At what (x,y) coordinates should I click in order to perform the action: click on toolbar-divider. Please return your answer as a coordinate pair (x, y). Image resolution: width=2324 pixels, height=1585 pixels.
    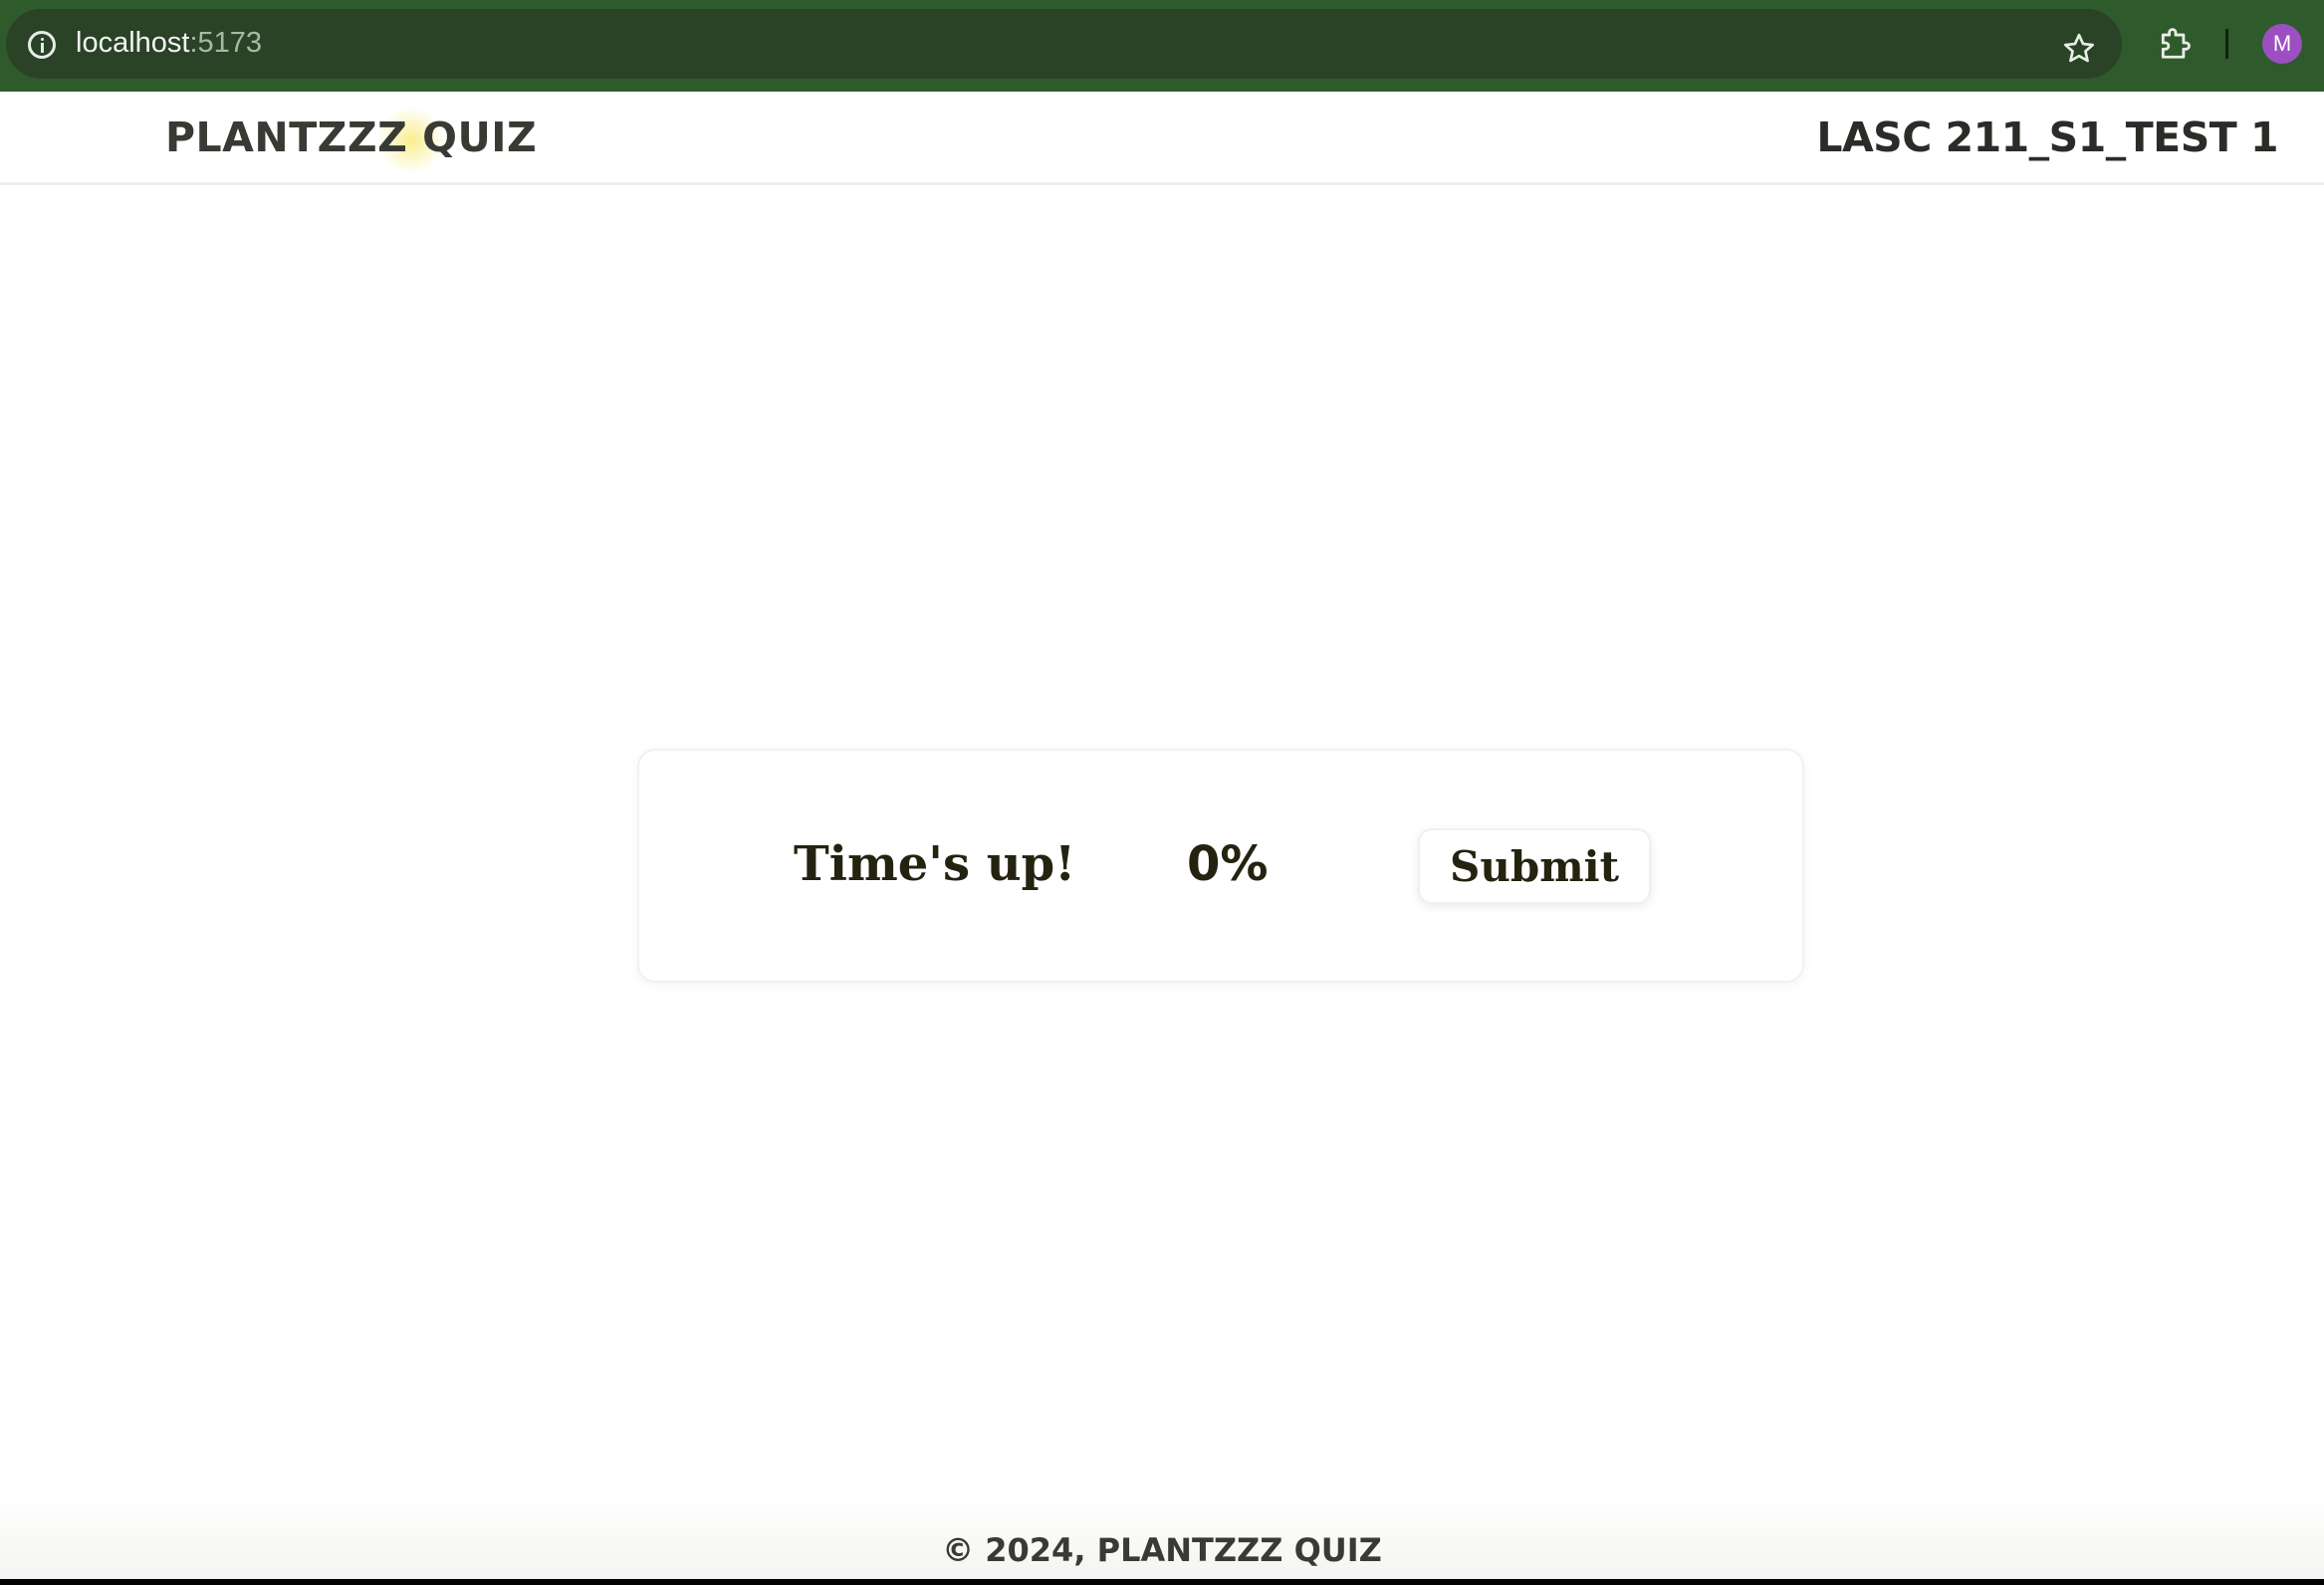
    Looking at the image, I should click on (2226, 44).